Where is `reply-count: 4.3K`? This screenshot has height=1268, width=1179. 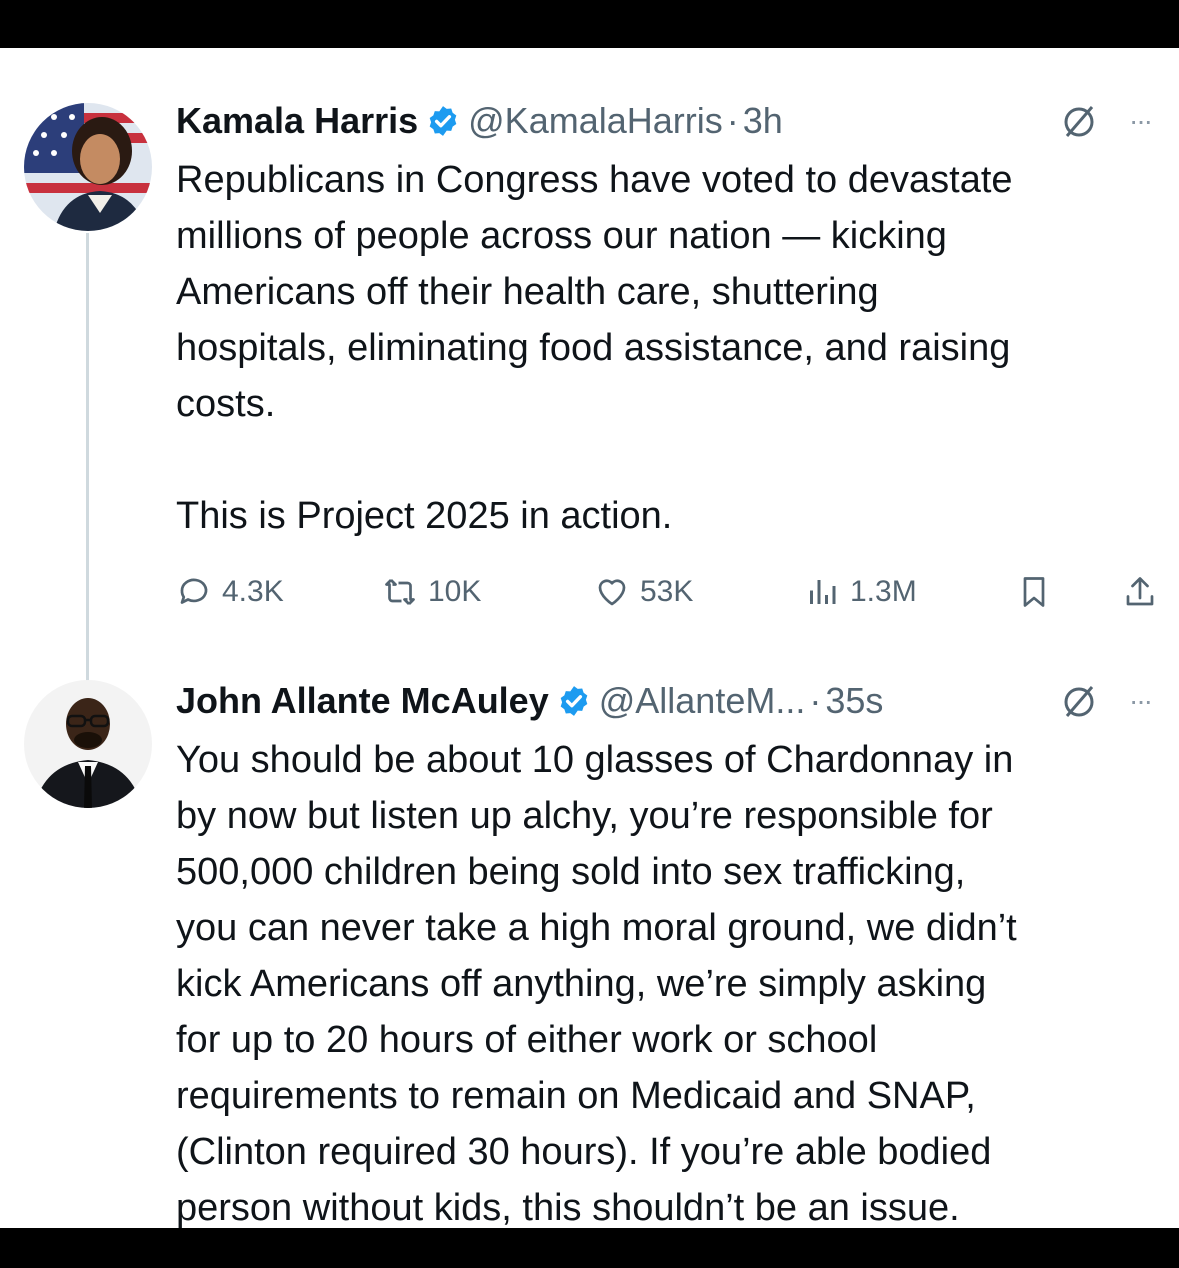
reply-count: 4.3K is located at coordinates (253, 591).